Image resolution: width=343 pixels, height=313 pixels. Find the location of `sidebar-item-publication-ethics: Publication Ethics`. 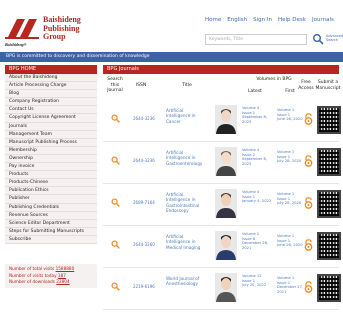

sidebar-item-publication-ethics: Publication Ethics is located at coordinates (51, 191).